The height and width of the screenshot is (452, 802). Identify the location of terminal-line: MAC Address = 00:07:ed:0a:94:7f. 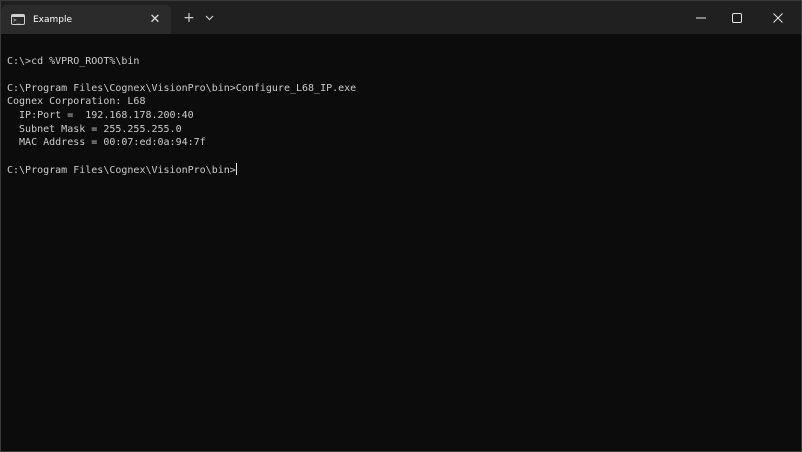
(404, 143).